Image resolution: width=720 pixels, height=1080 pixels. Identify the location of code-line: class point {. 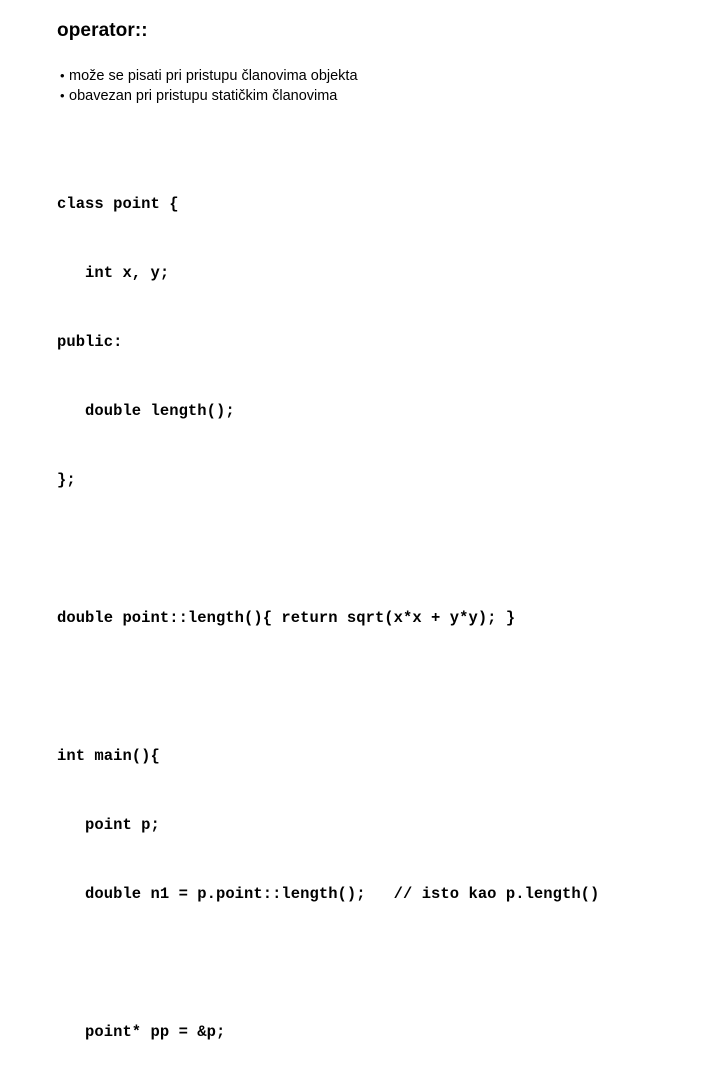
(118, 204).